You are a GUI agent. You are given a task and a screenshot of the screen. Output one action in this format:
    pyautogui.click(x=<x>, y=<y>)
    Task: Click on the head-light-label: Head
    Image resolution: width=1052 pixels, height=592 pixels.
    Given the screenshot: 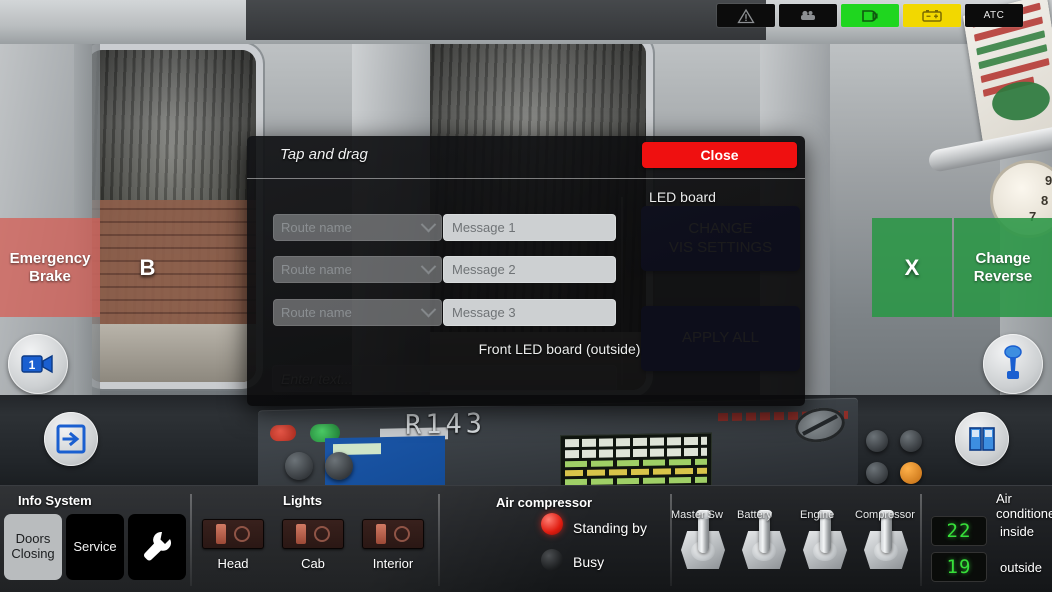 What is the action you would take?
    pyautogui.click(x=233, y=563)
    